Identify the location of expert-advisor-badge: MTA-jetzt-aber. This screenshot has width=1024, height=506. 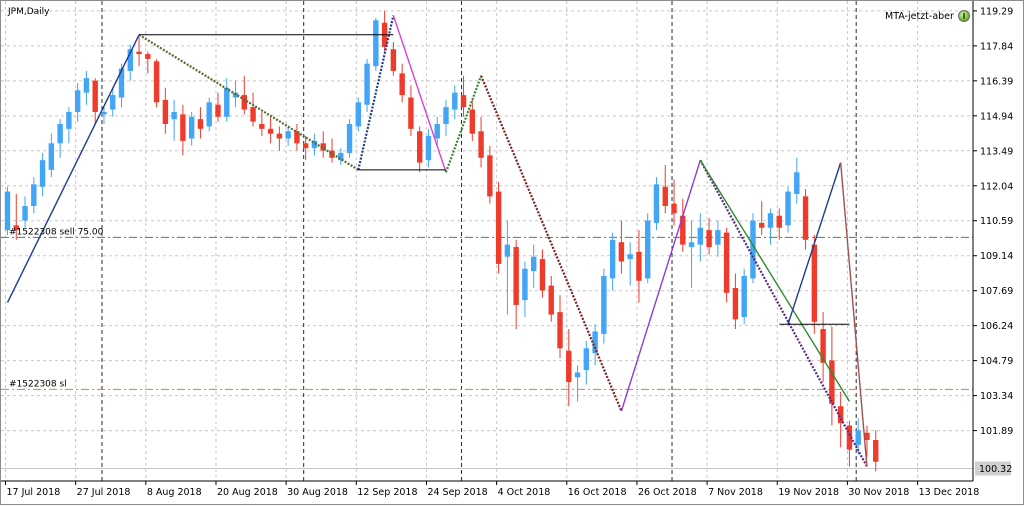
(927, 16).